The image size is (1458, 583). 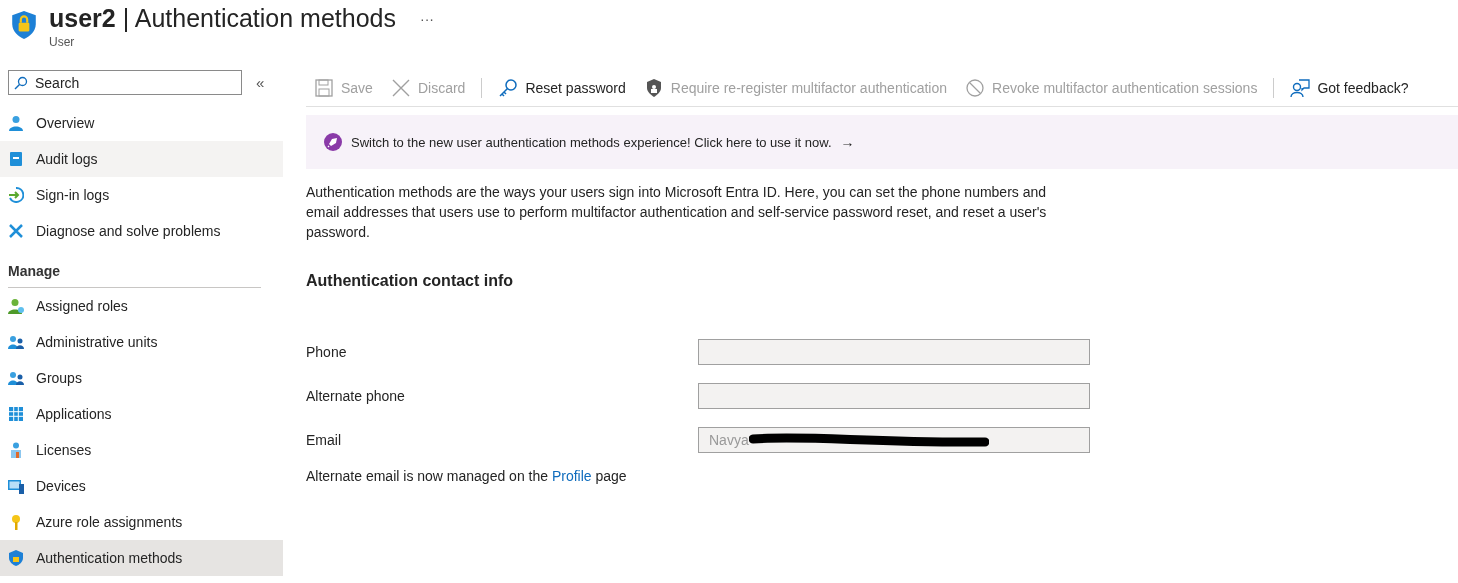 What do you see at coordinates (882, 142) in the screenshot?
I see `banner: Switch to the new user authentication methods experience! Click here to use it now. →` at bounding box center [882, 142].